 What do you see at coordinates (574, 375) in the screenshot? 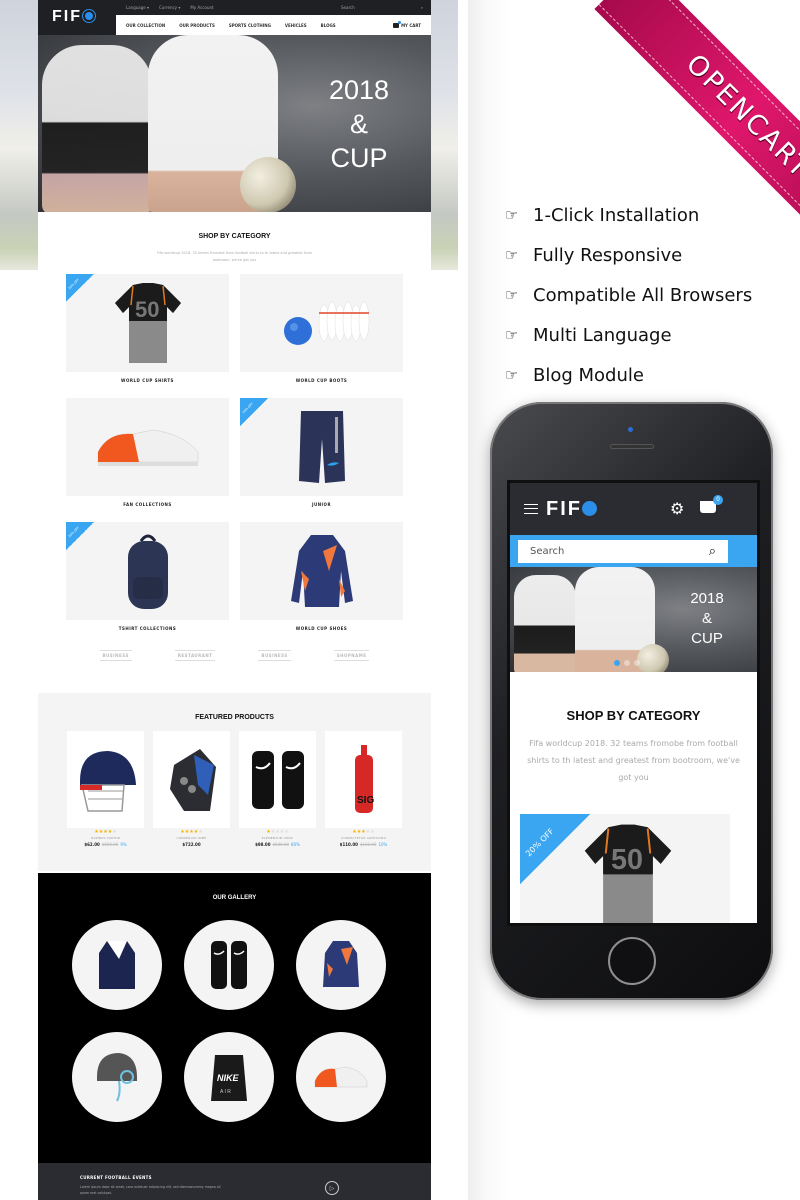
I see `feature-item: ☞ Blog Module` at bounding box center [574, 375].